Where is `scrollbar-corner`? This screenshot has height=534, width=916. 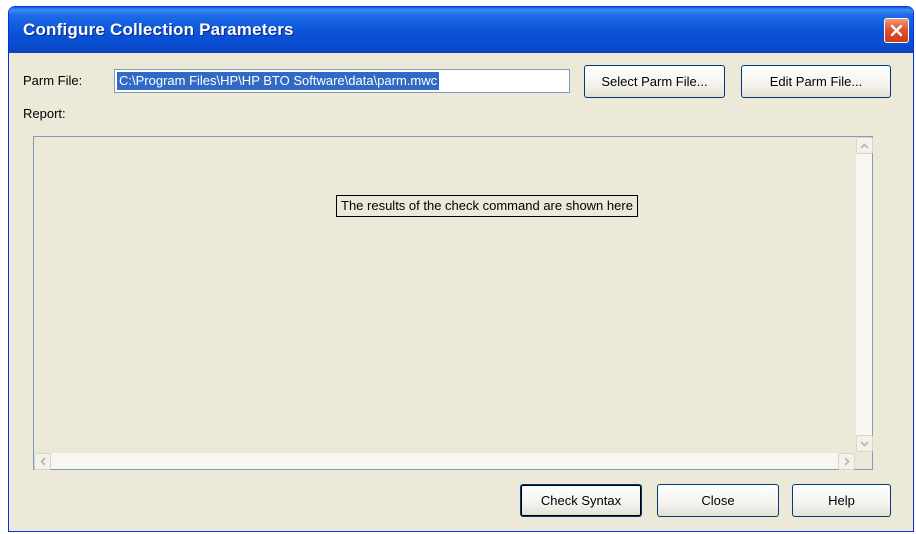 scrollbar-corner is located at coordinates (863, 460).